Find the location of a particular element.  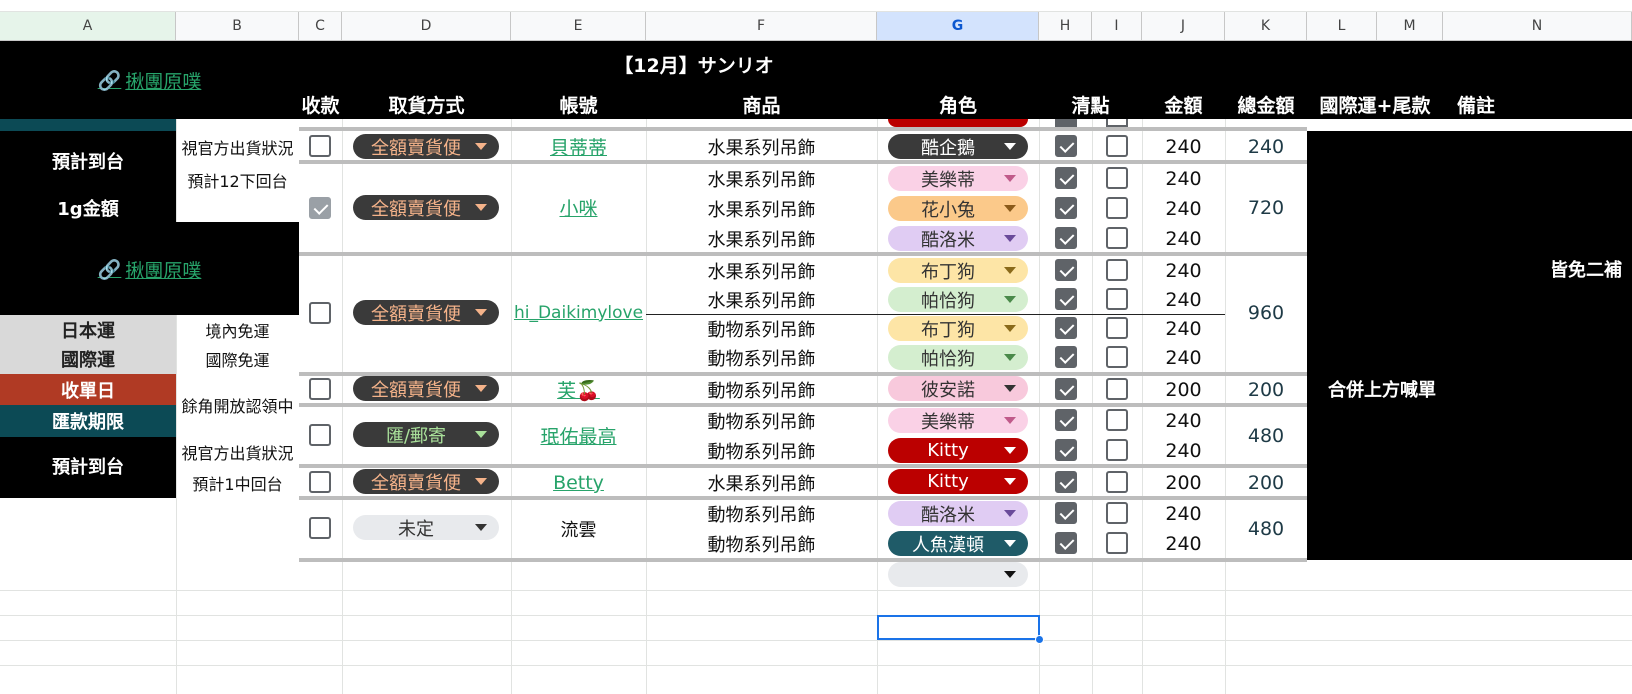

jp-ship-value: 境內免運 is located at coordinates (237, 331).